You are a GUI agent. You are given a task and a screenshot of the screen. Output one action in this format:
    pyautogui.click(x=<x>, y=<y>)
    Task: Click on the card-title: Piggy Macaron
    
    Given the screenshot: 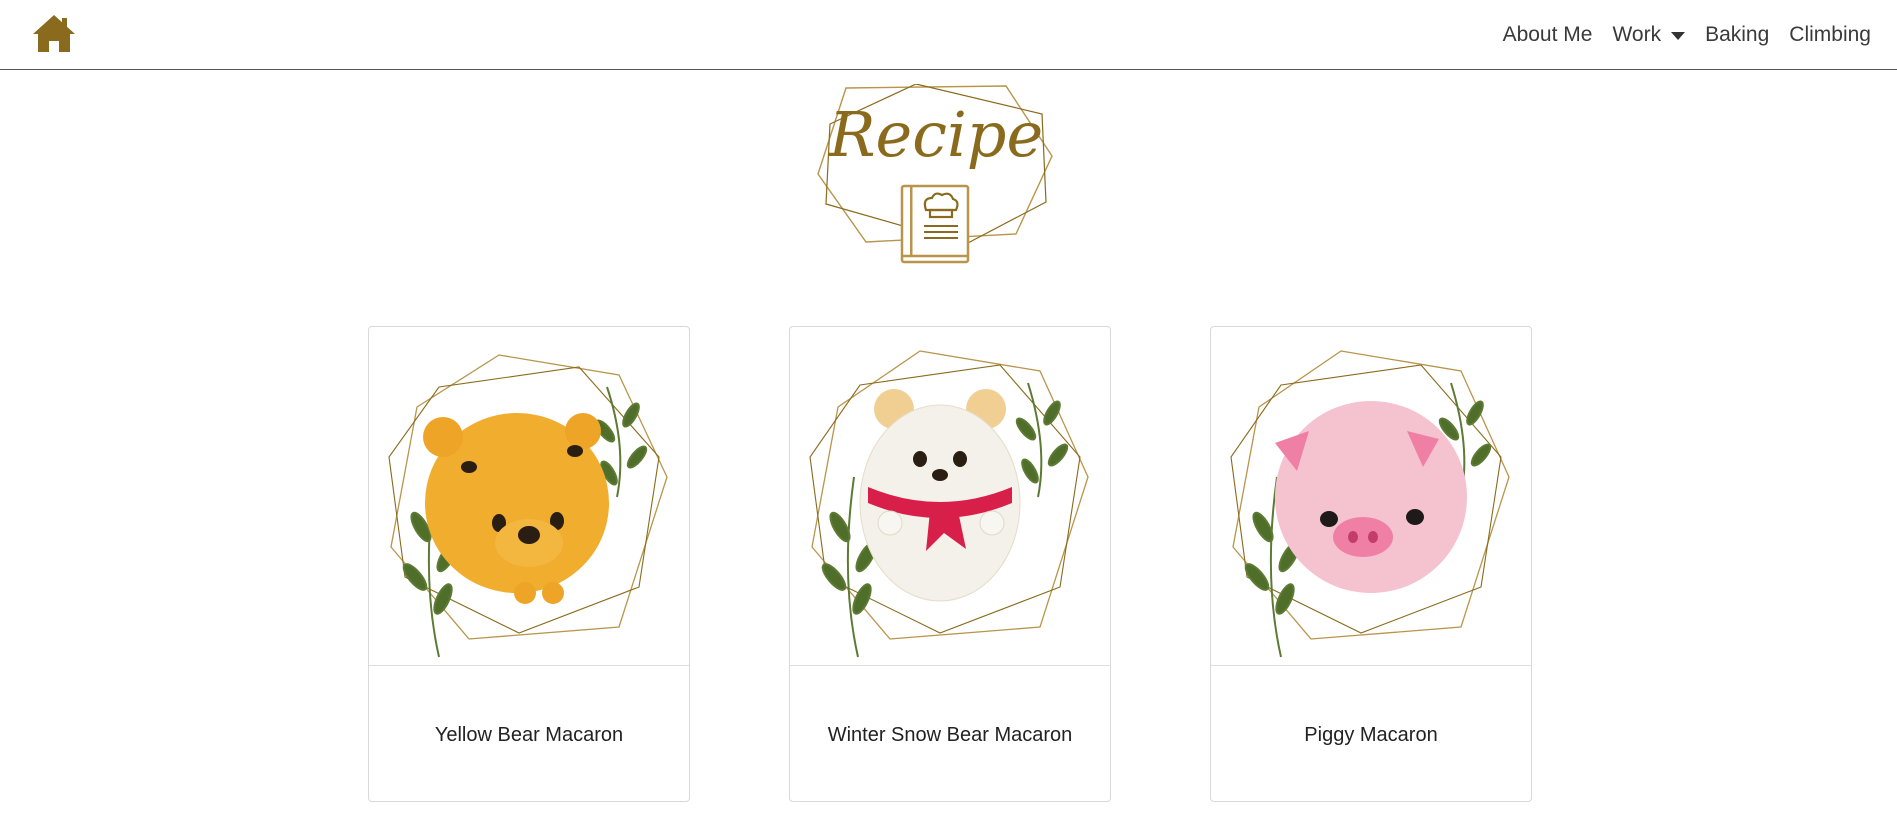 What is the action you would take?
    pyautogui.click(x=1371, y=735)
    